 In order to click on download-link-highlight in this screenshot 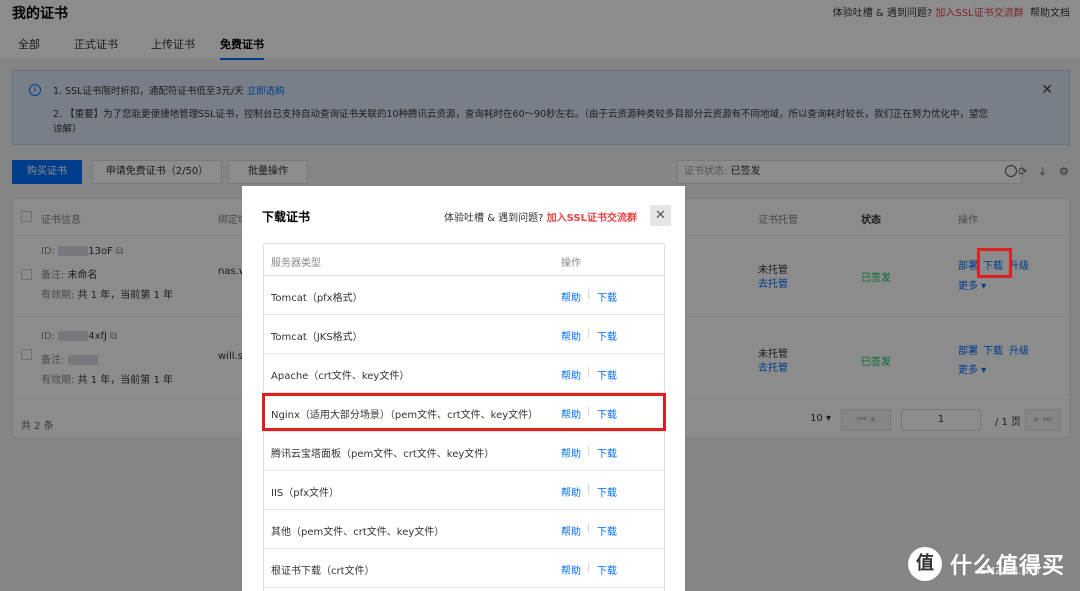, I will do `click(994, 263)`.